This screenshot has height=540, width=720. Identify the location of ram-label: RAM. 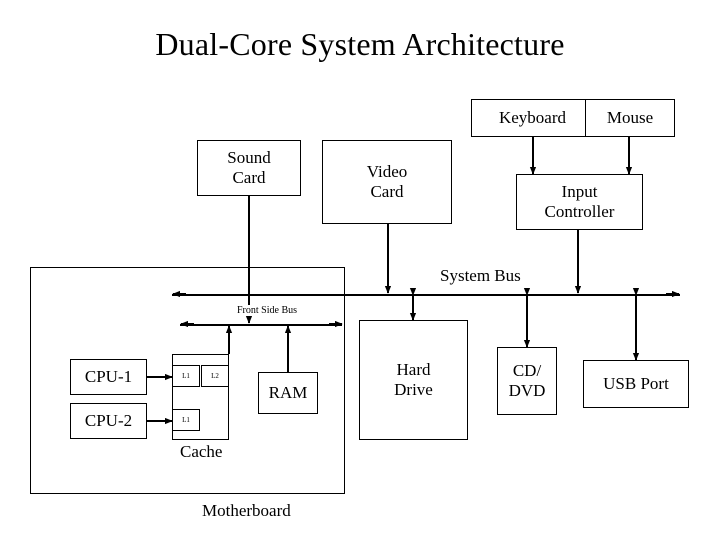
(288, 392).